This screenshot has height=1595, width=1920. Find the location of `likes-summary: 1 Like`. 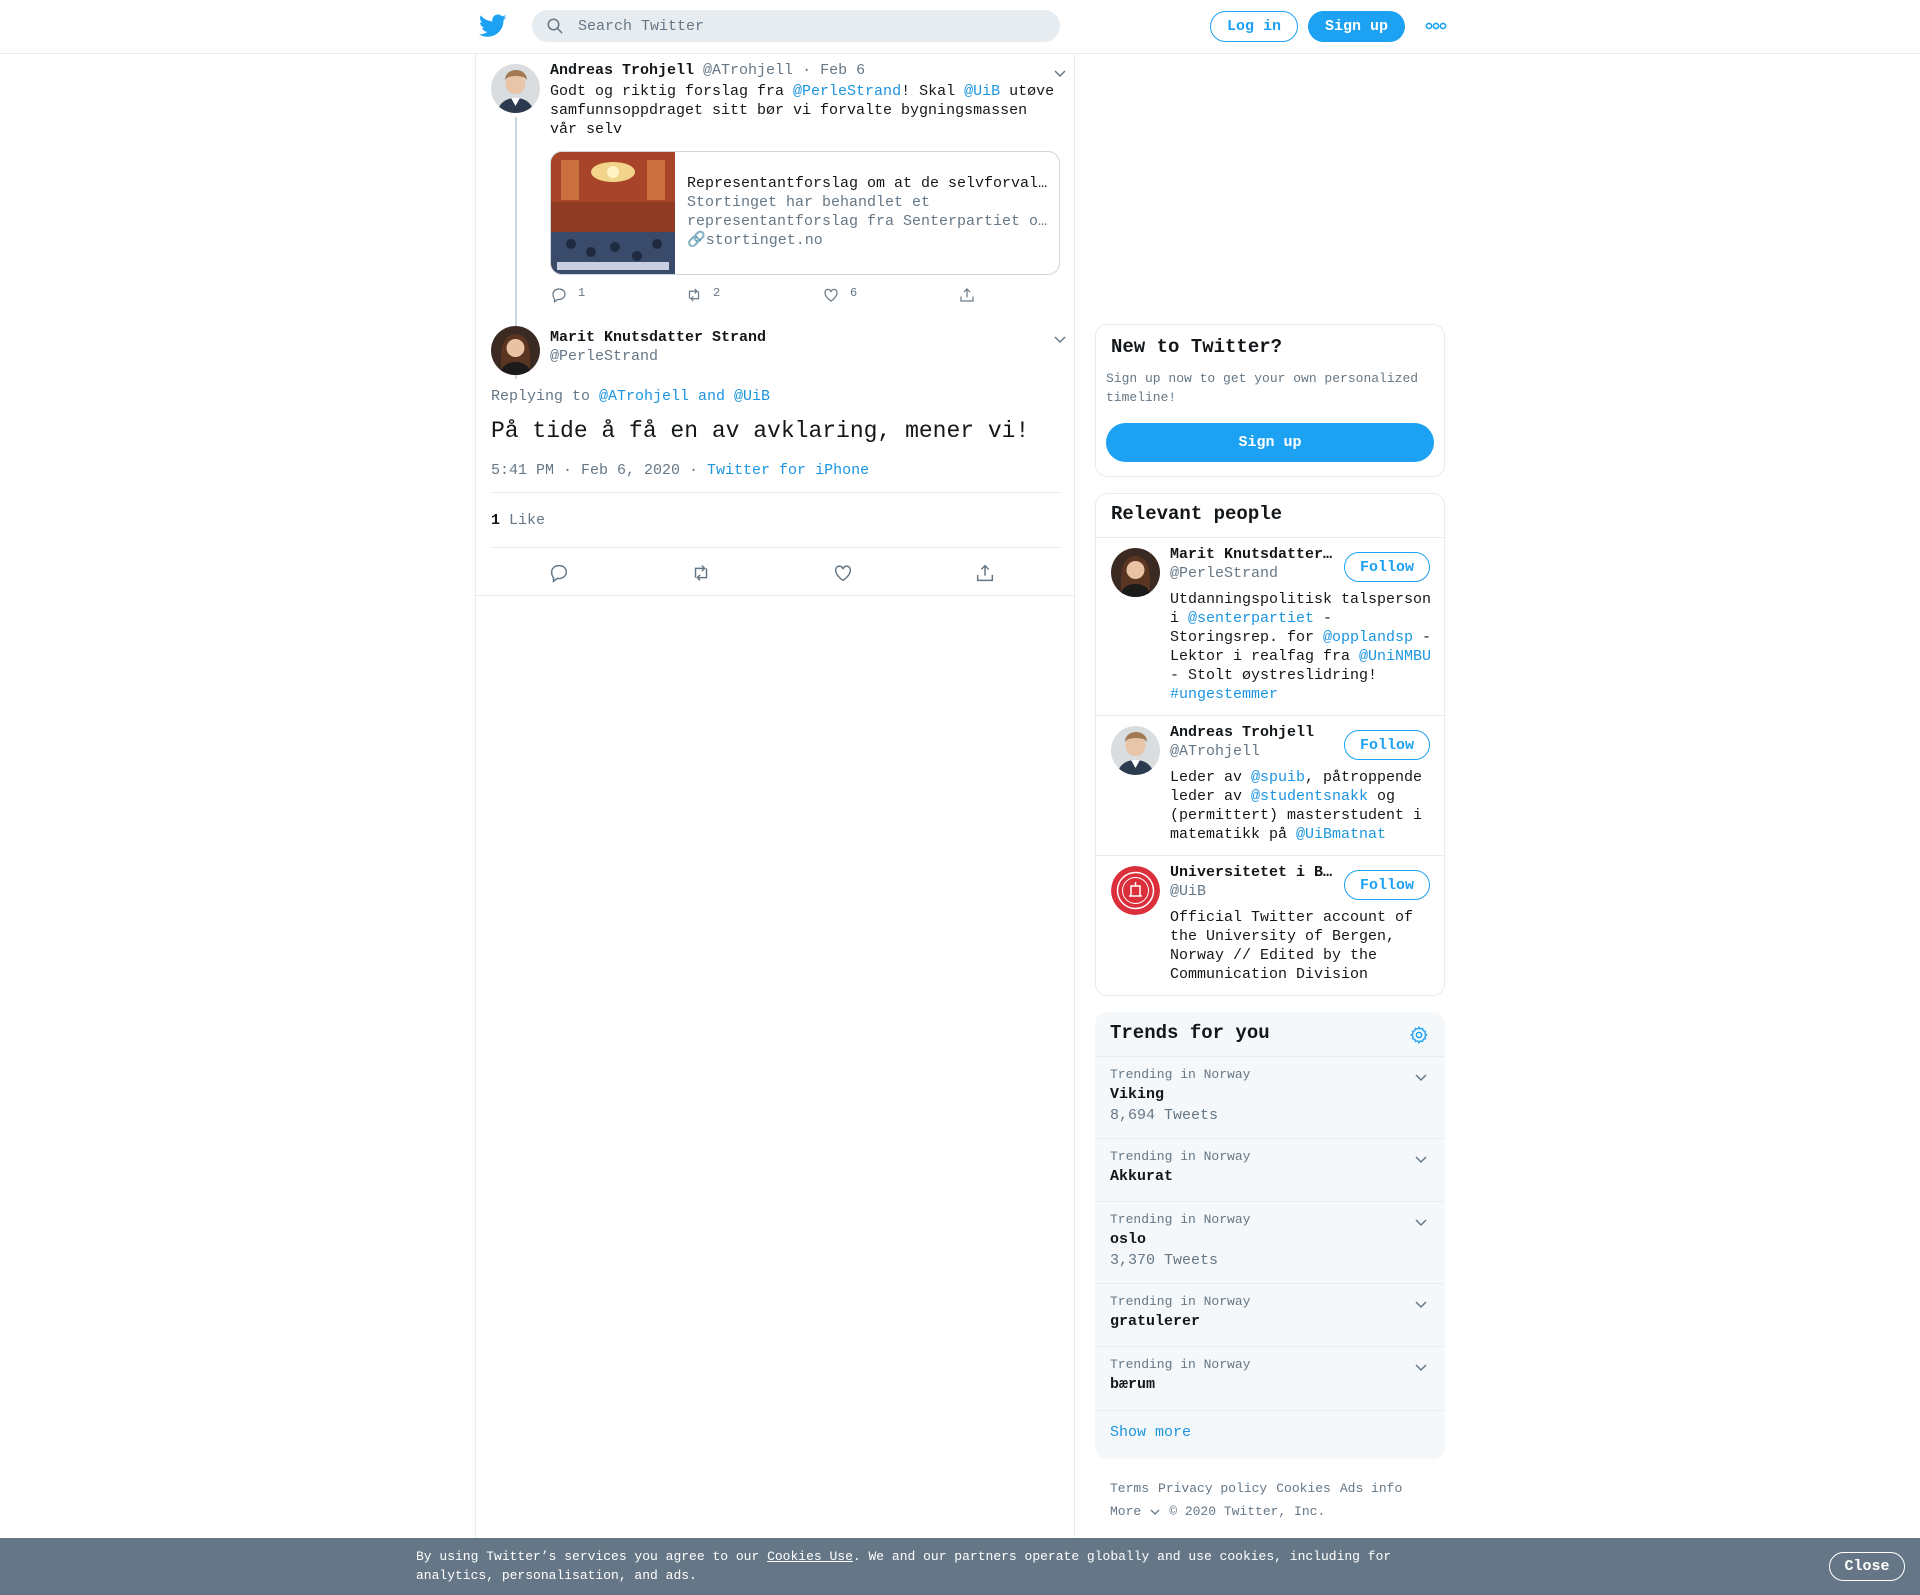

likes-summary: 1 Like is located at coordinates (518, 520).